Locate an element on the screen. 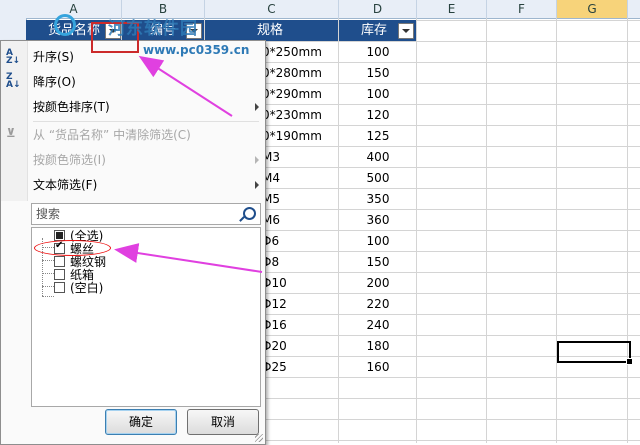  watermark-url: www.pc0359.cn is located at coordinates (196, 50).